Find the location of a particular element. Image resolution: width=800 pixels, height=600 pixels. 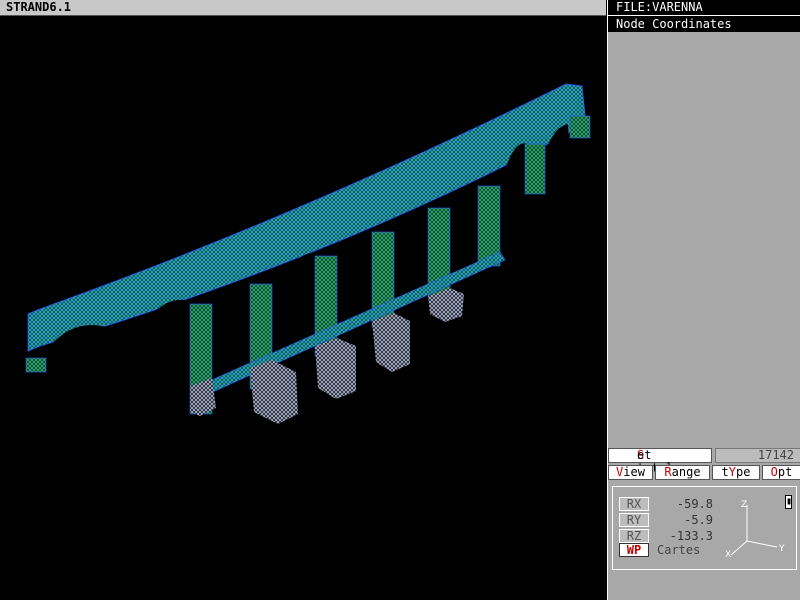

rz-button: RZ is located at coordinates (634, 536).